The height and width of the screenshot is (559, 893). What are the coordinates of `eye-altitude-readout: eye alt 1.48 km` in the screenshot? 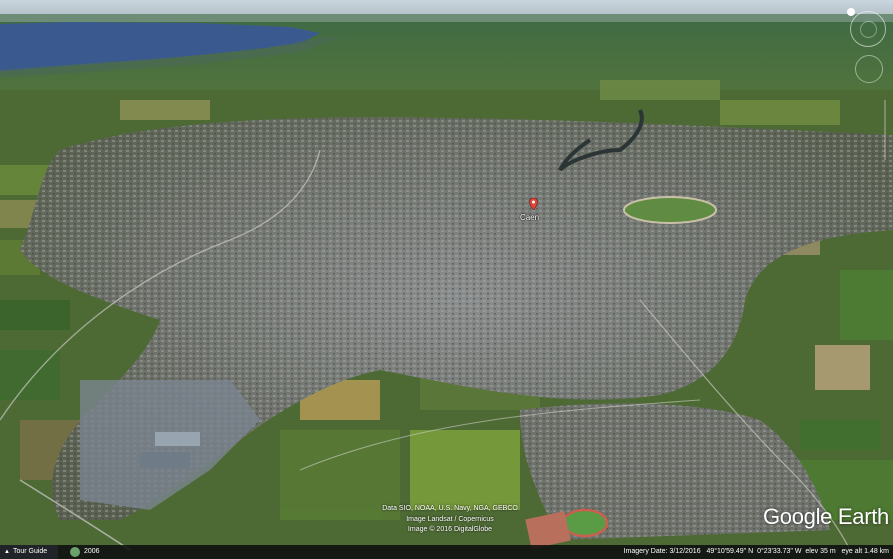 It's located at (865, 551).